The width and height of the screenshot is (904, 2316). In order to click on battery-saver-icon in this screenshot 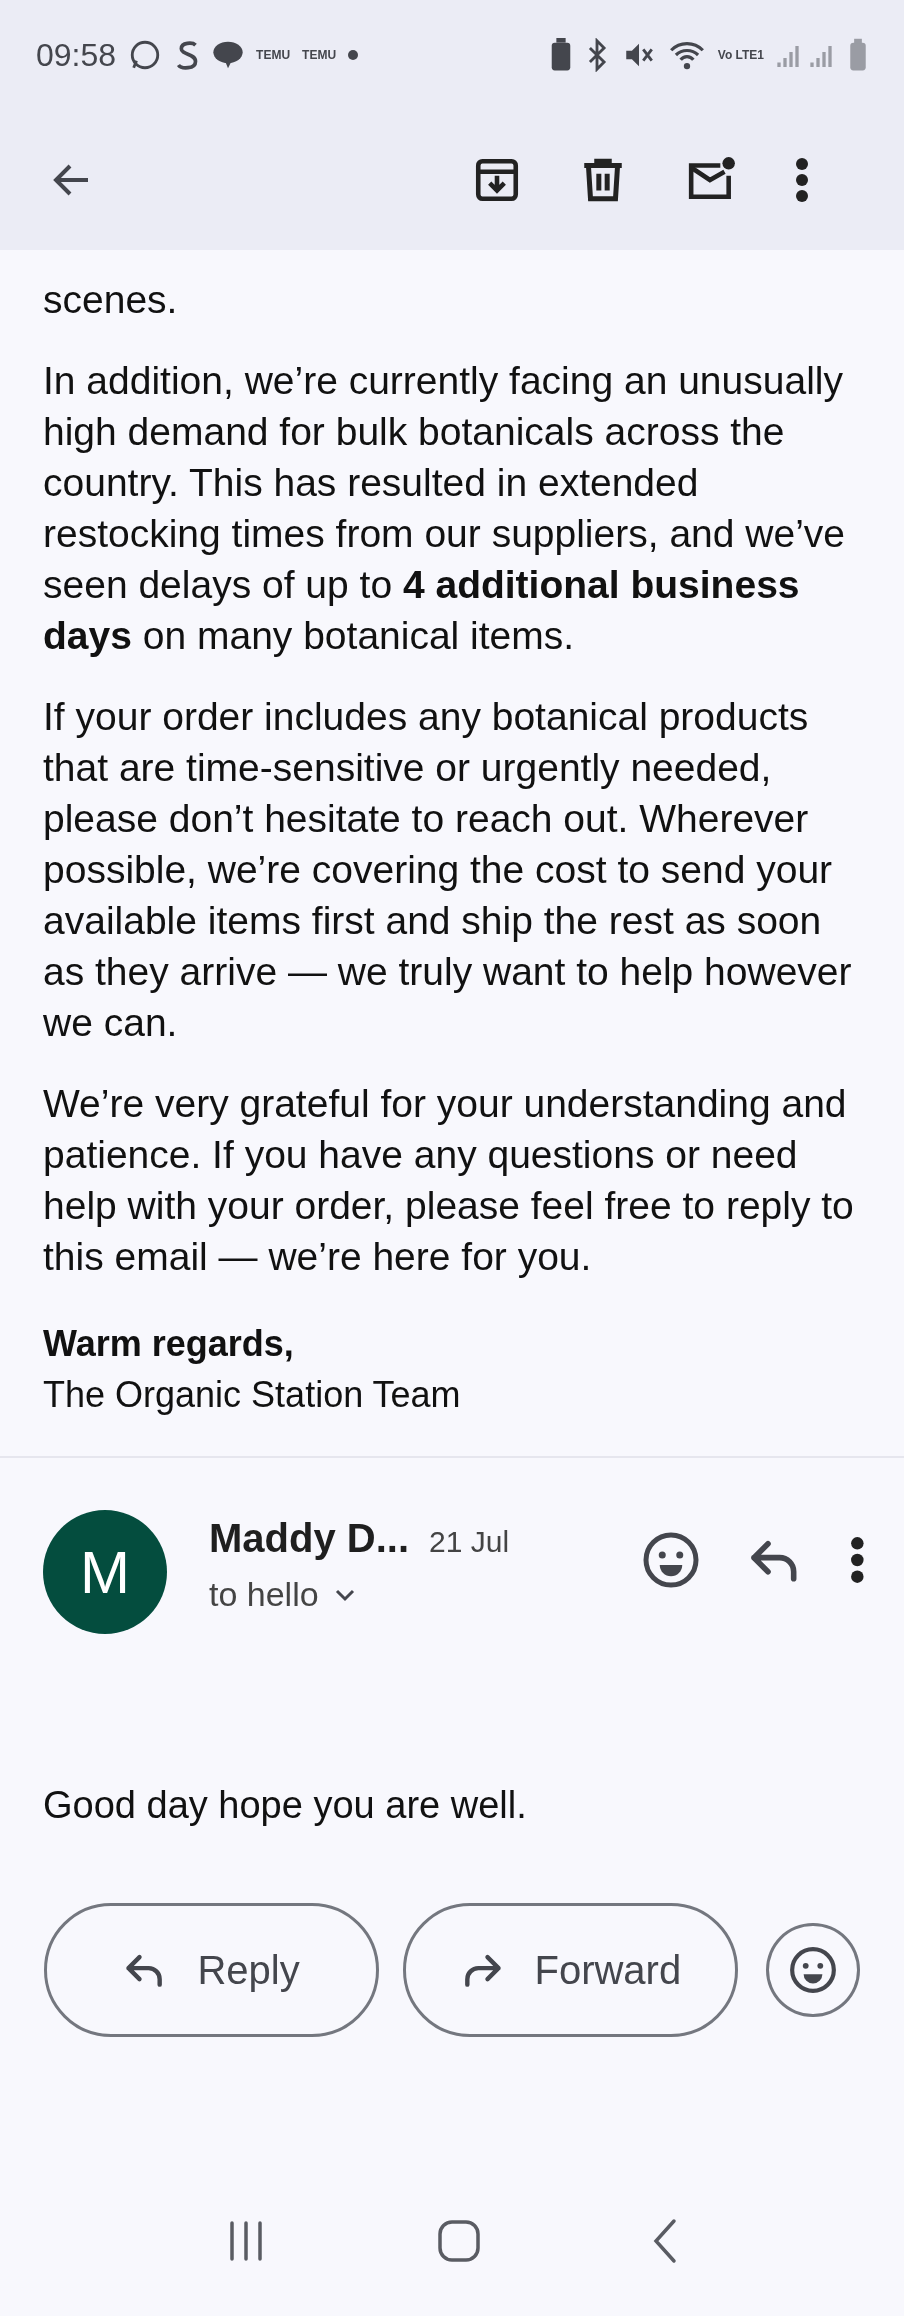, I will do `click(560, 55)`.